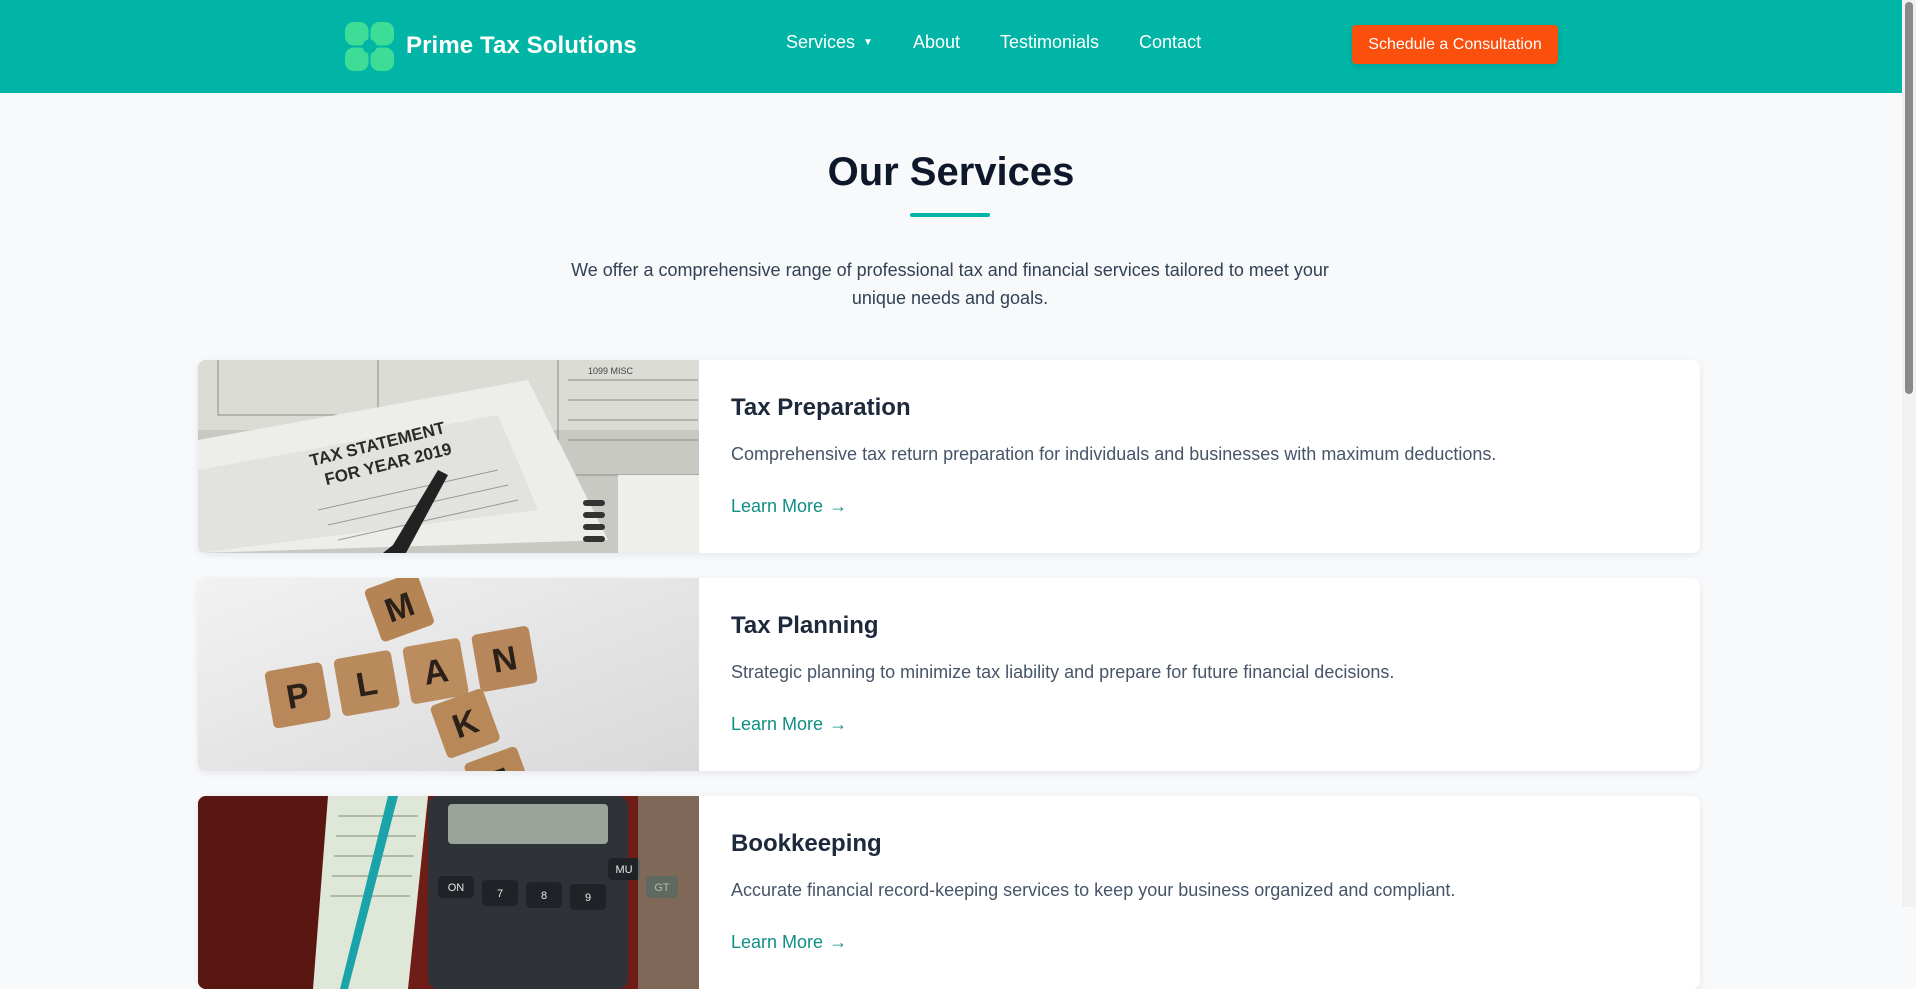 The image size is (1916, 989). What do you see at coordinates (1049, 42) in the screenshot?
I see `nav-testimonials: Testimonials` at bounding box center [1049, 42].